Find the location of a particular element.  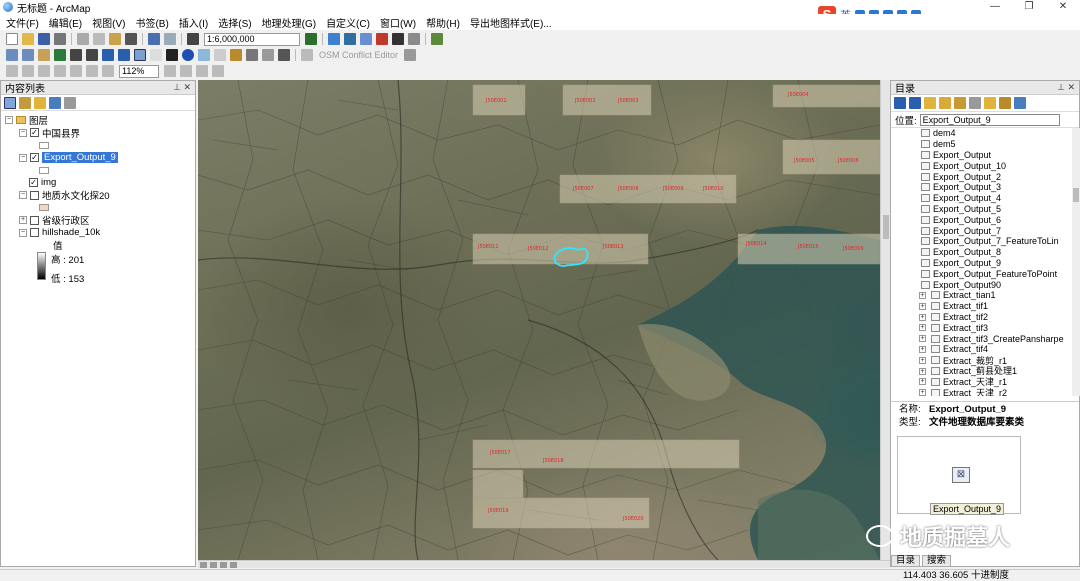

catalog-item: Export_Output_10 is located at coordinates (982, 165).